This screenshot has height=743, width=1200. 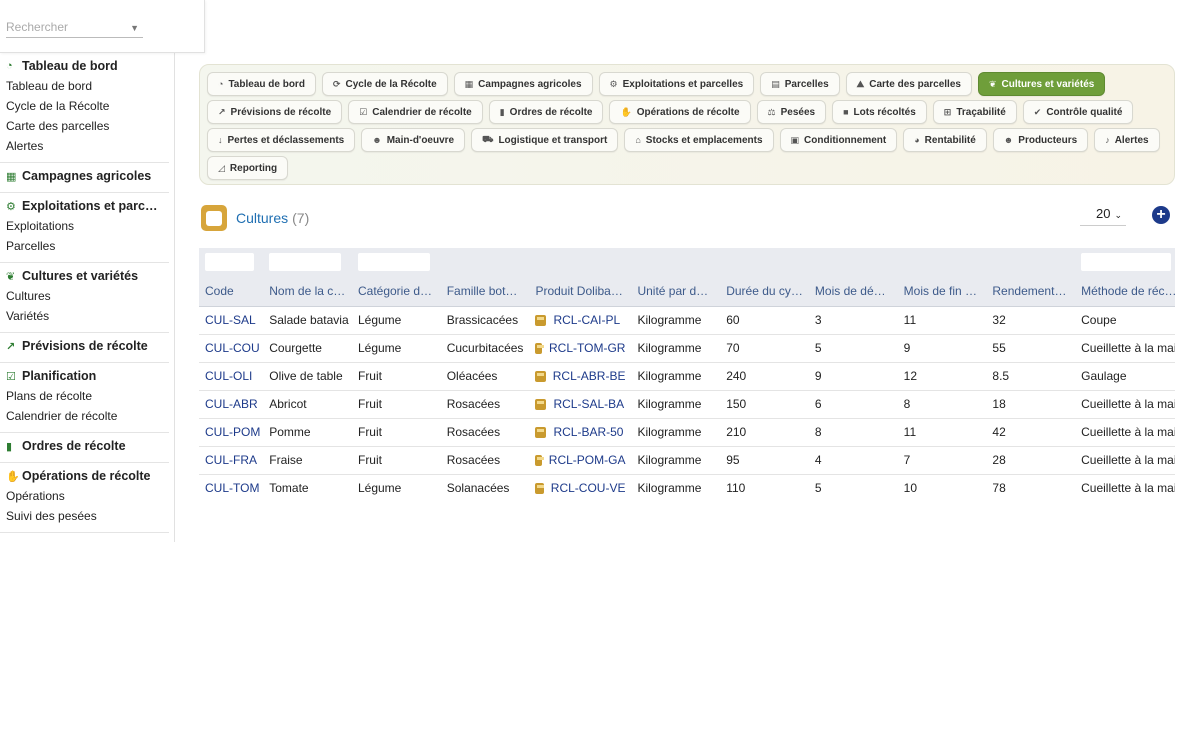 What do you see at coordinates (545, 140) in the screenshot?
I see `nav-pill: ⛟ Logistique et transport` at bounding box center [545, 140].